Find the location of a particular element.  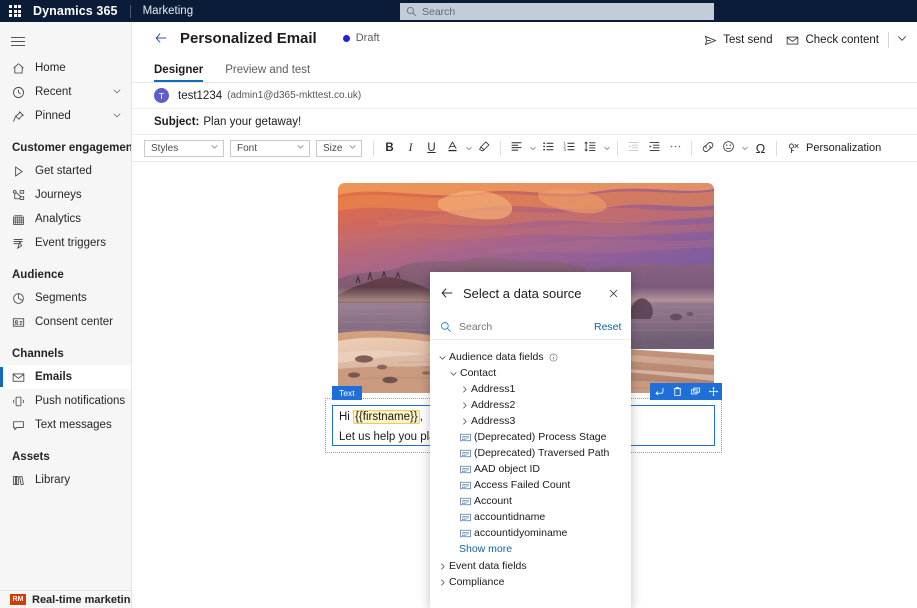

indent-icon is located at coordinates (654, 148).